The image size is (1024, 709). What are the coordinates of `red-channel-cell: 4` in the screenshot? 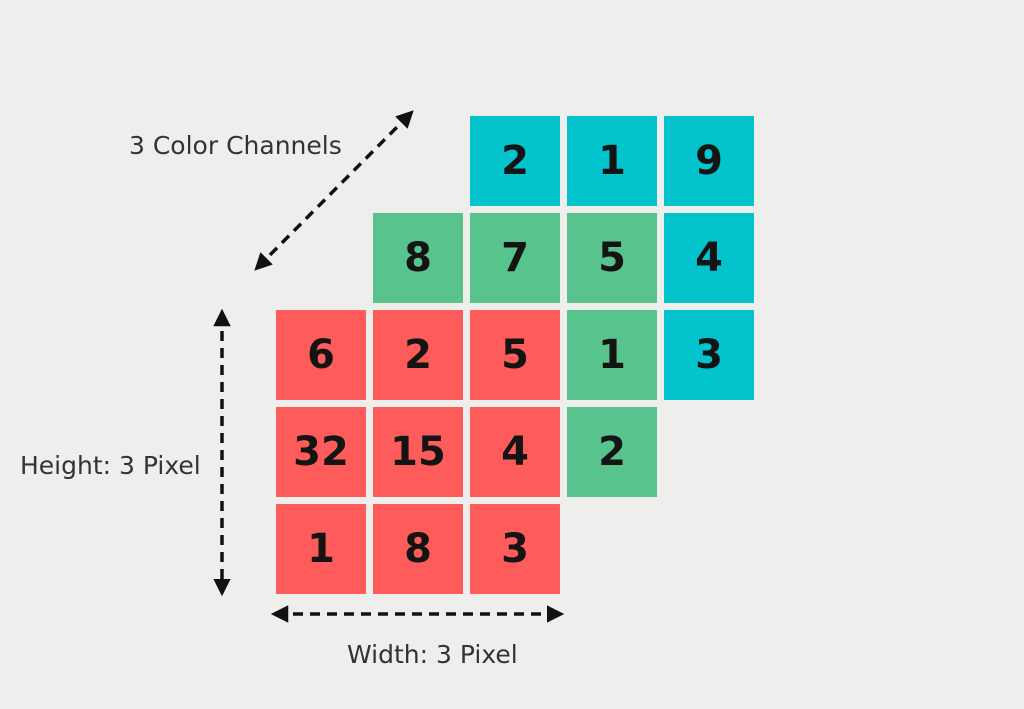 It's located at (515, 452).